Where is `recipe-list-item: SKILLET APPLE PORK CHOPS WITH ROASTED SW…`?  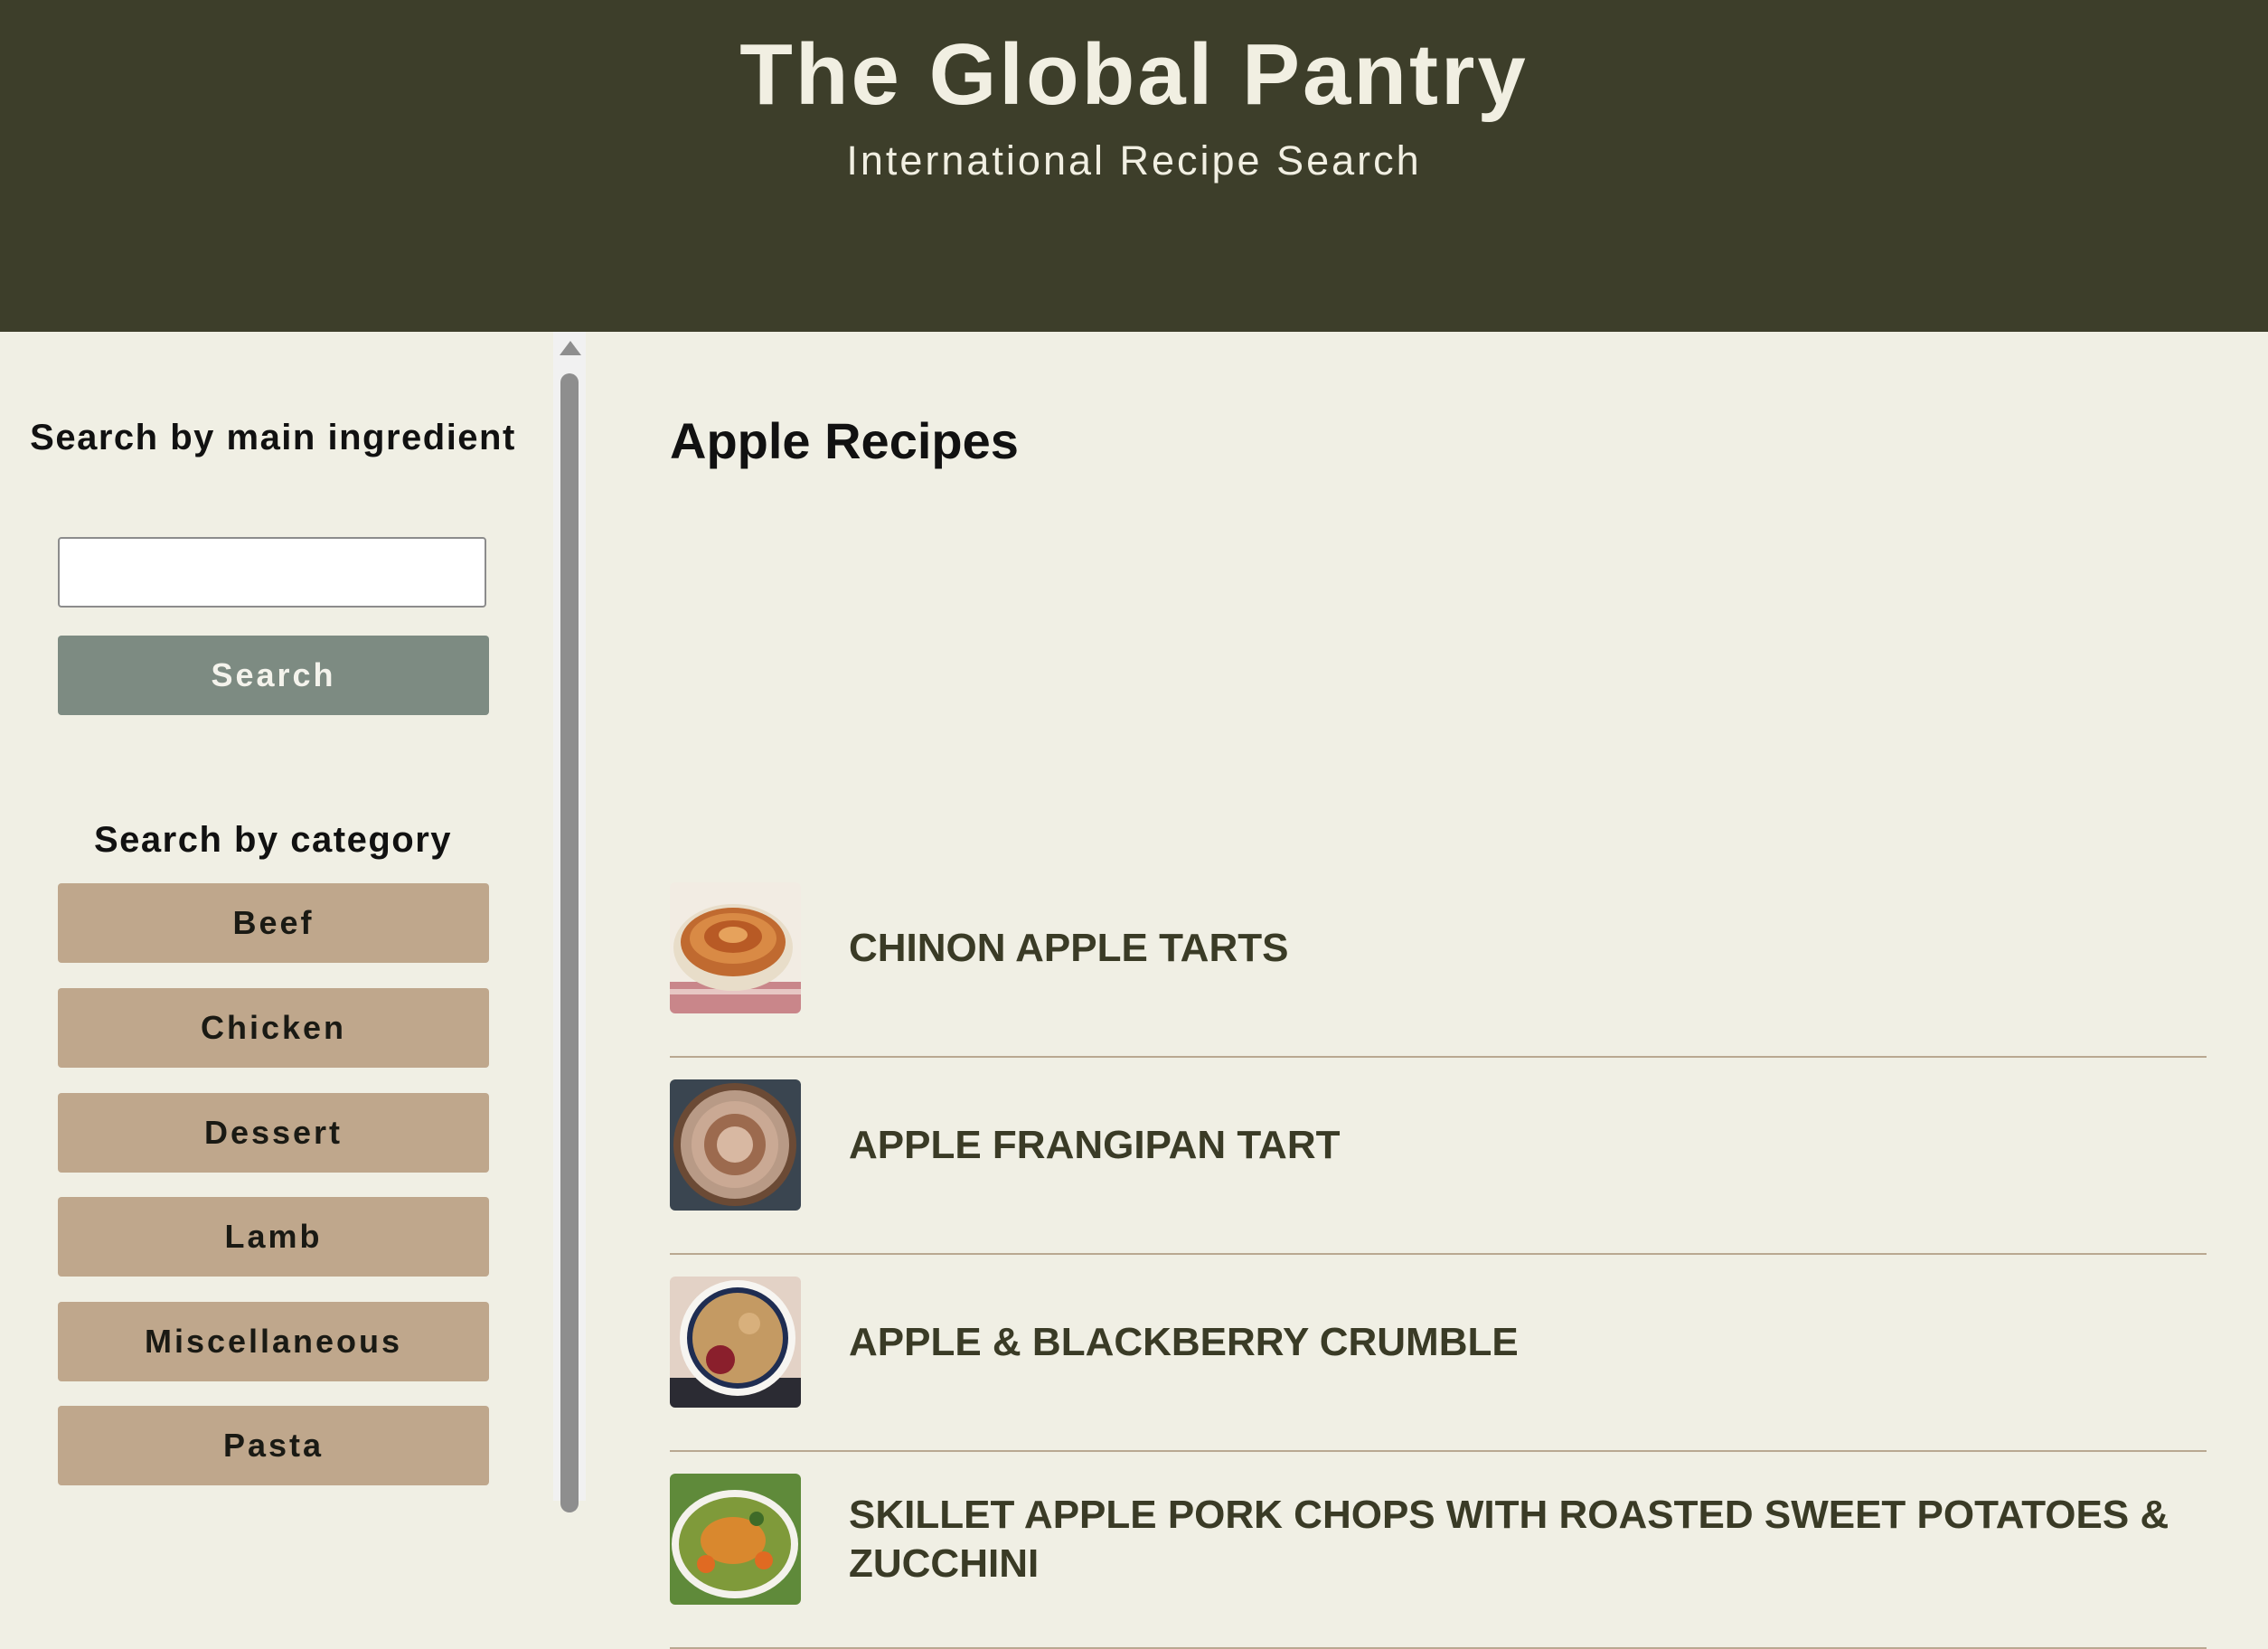 recipe-list-item: SKILLET APPLE PORK CHOPS WITH ROASTED SW… is located at coordinates (1438, 1549).